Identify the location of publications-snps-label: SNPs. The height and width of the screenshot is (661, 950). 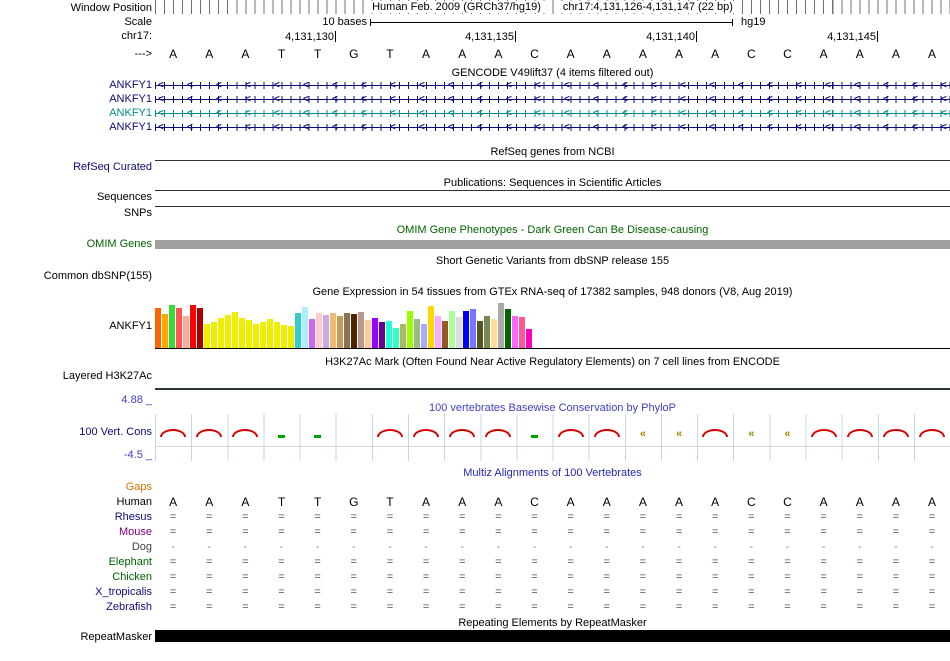
(76, 213).